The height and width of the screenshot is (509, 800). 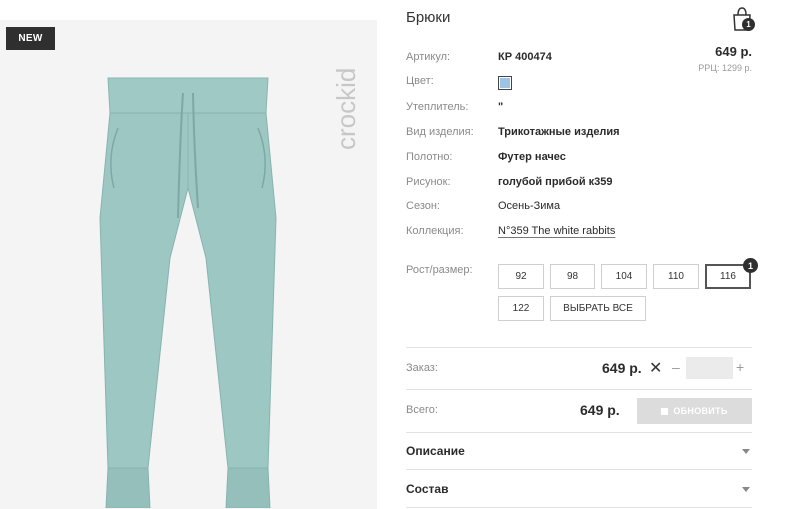 I want to click on order-price: 649 р., so click(x=622, y=368).